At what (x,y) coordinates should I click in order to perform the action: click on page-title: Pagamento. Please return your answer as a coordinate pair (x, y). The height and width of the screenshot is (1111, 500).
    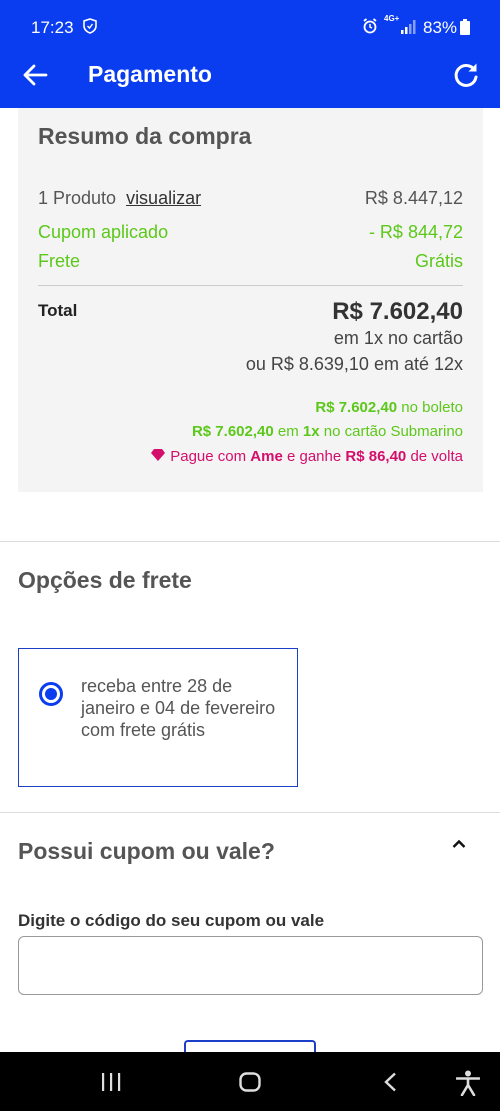
    Looking at the image, I should click on (150, 74).